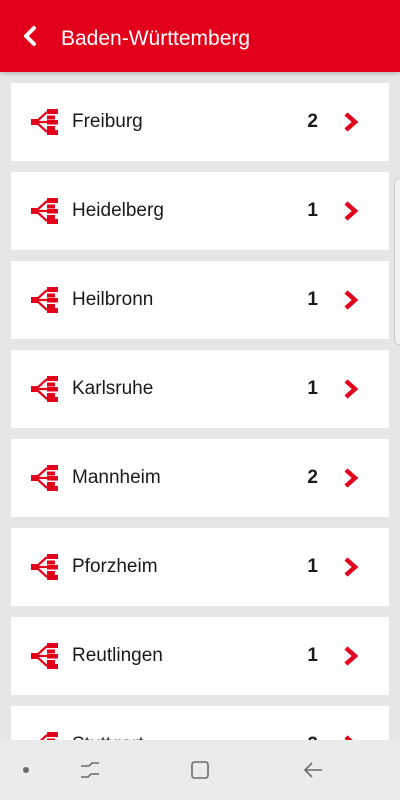  Describe the element at coordinates (108, 723) in the screenshot. I see `list-item-name: Stuttgart` at that location.